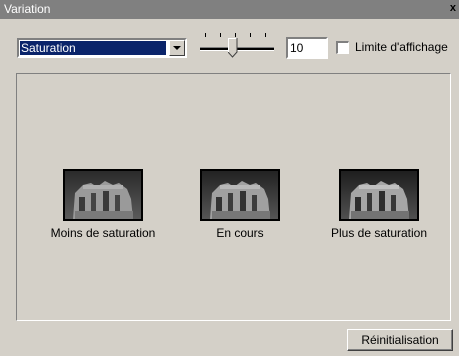 This screenshot has height=356, width=459. I want to click on chevron-down-icon, so click(177, 48).